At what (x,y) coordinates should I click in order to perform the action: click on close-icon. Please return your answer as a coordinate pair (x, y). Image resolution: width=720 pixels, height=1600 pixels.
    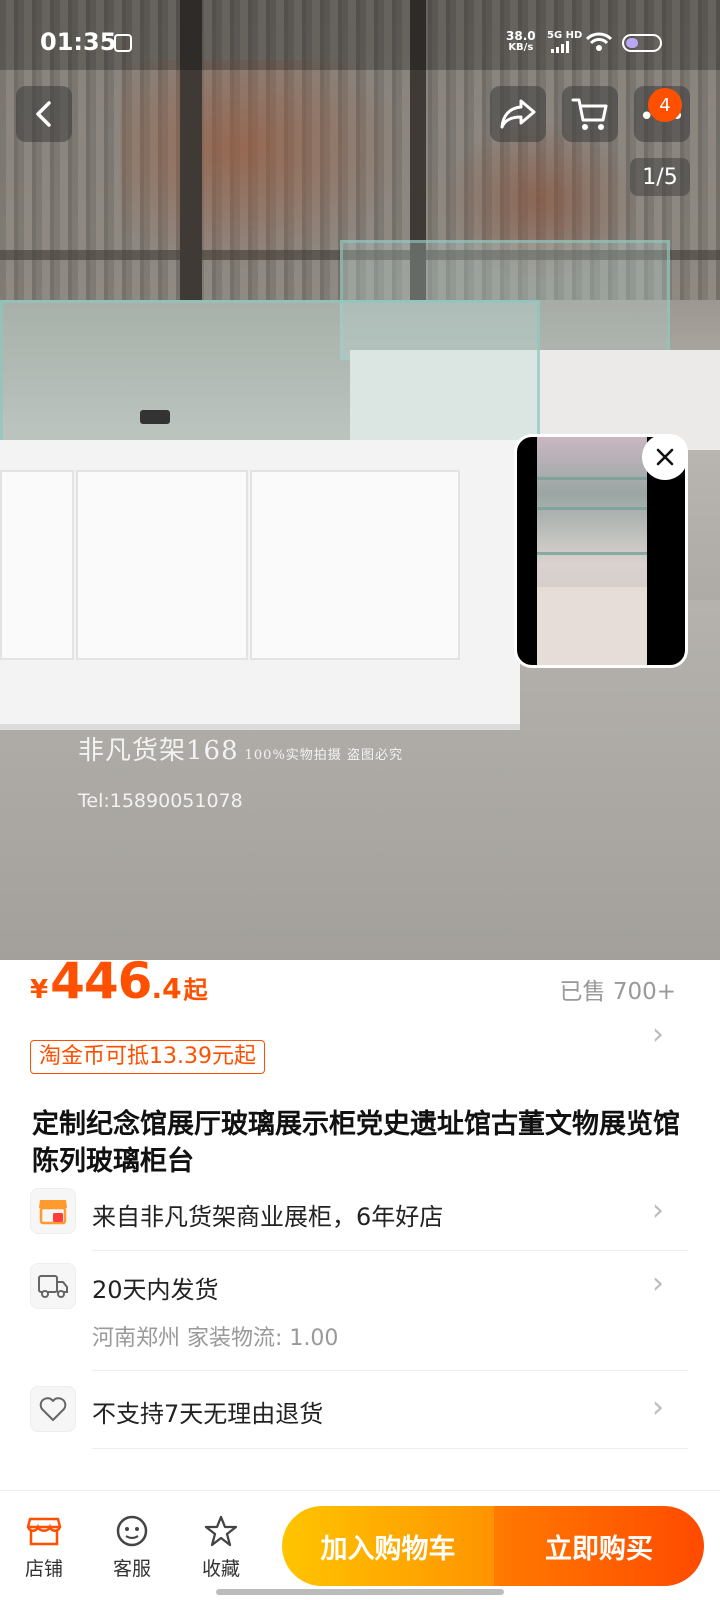
    Looking at the image, I should click on (665, 457).